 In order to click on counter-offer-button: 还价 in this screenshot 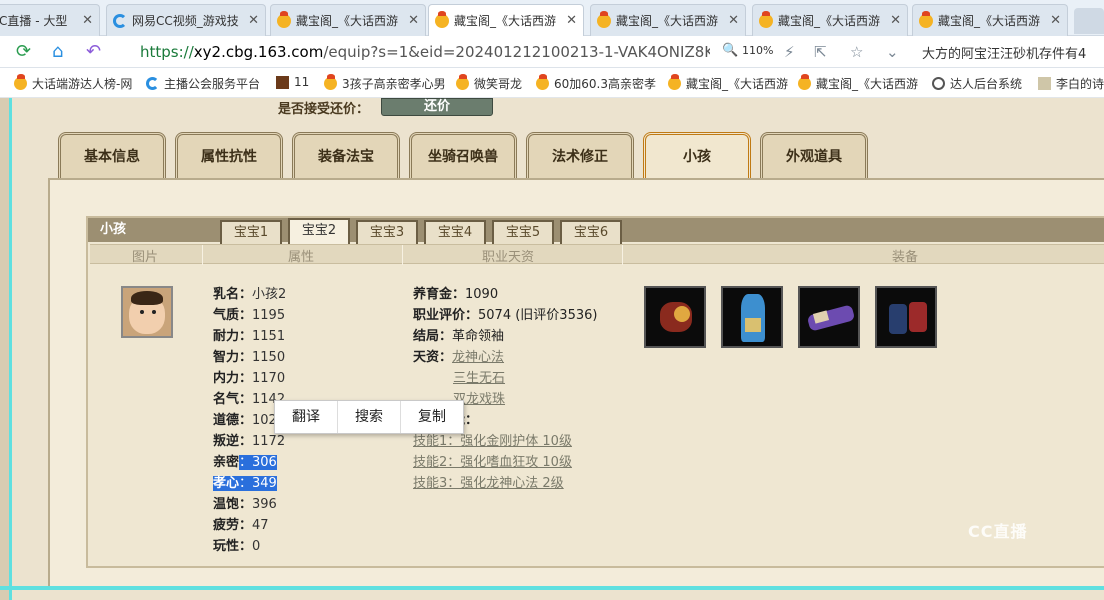, I will do `click(437, 107)`.